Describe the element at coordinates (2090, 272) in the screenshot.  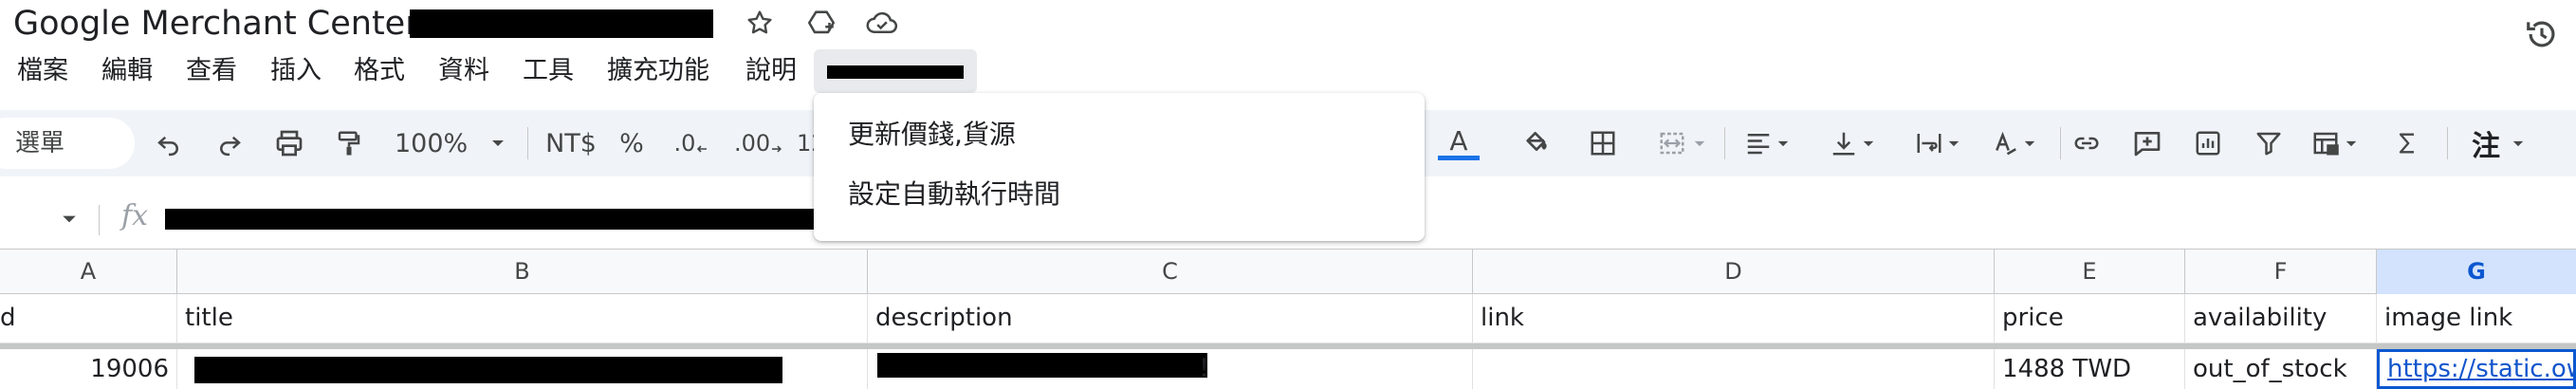
I see `column-header-e: E` at that location.